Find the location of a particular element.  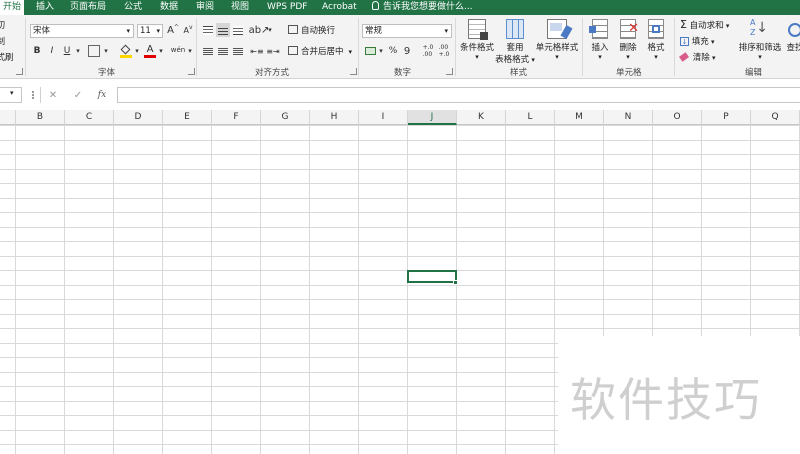

cut-button: 剪切 is located at coordinates (2, 25).